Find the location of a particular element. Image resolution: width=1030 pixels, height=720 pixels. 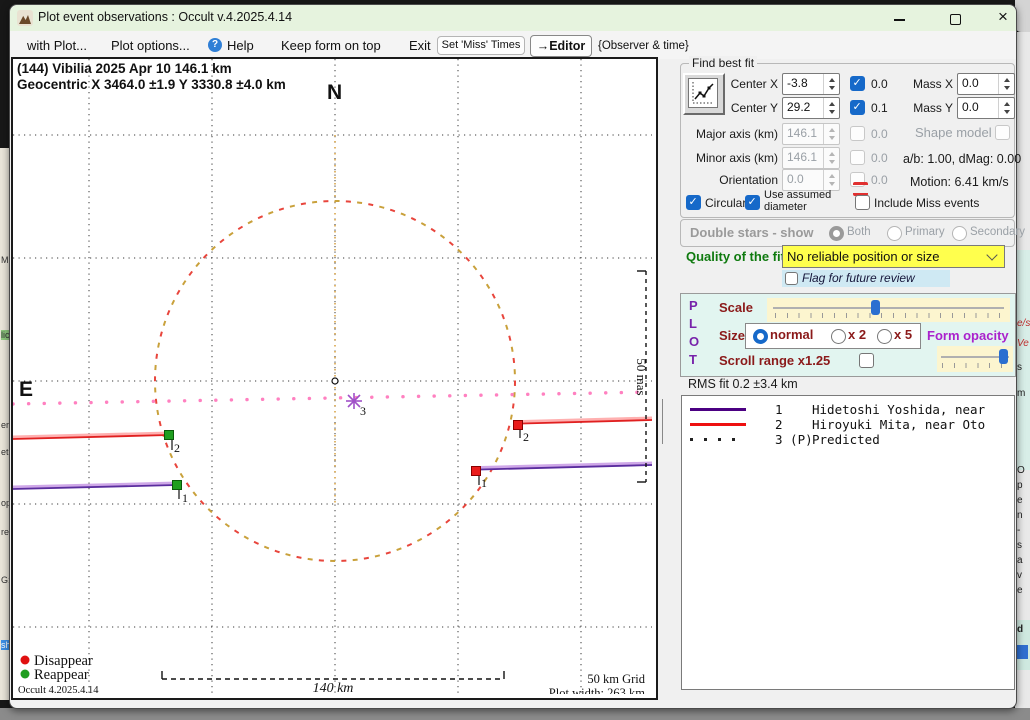

fix-minor-checkbox is located at coordinates (857, 157).